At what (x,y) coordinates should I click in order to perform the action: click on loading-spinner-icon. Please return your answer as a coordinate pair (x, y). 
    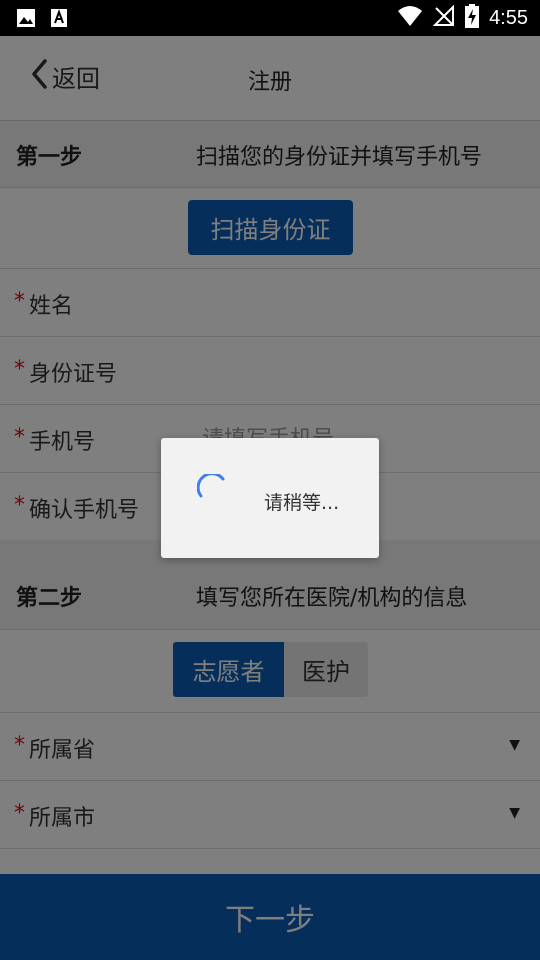
    Looking at the image, I should click on (211, 490).